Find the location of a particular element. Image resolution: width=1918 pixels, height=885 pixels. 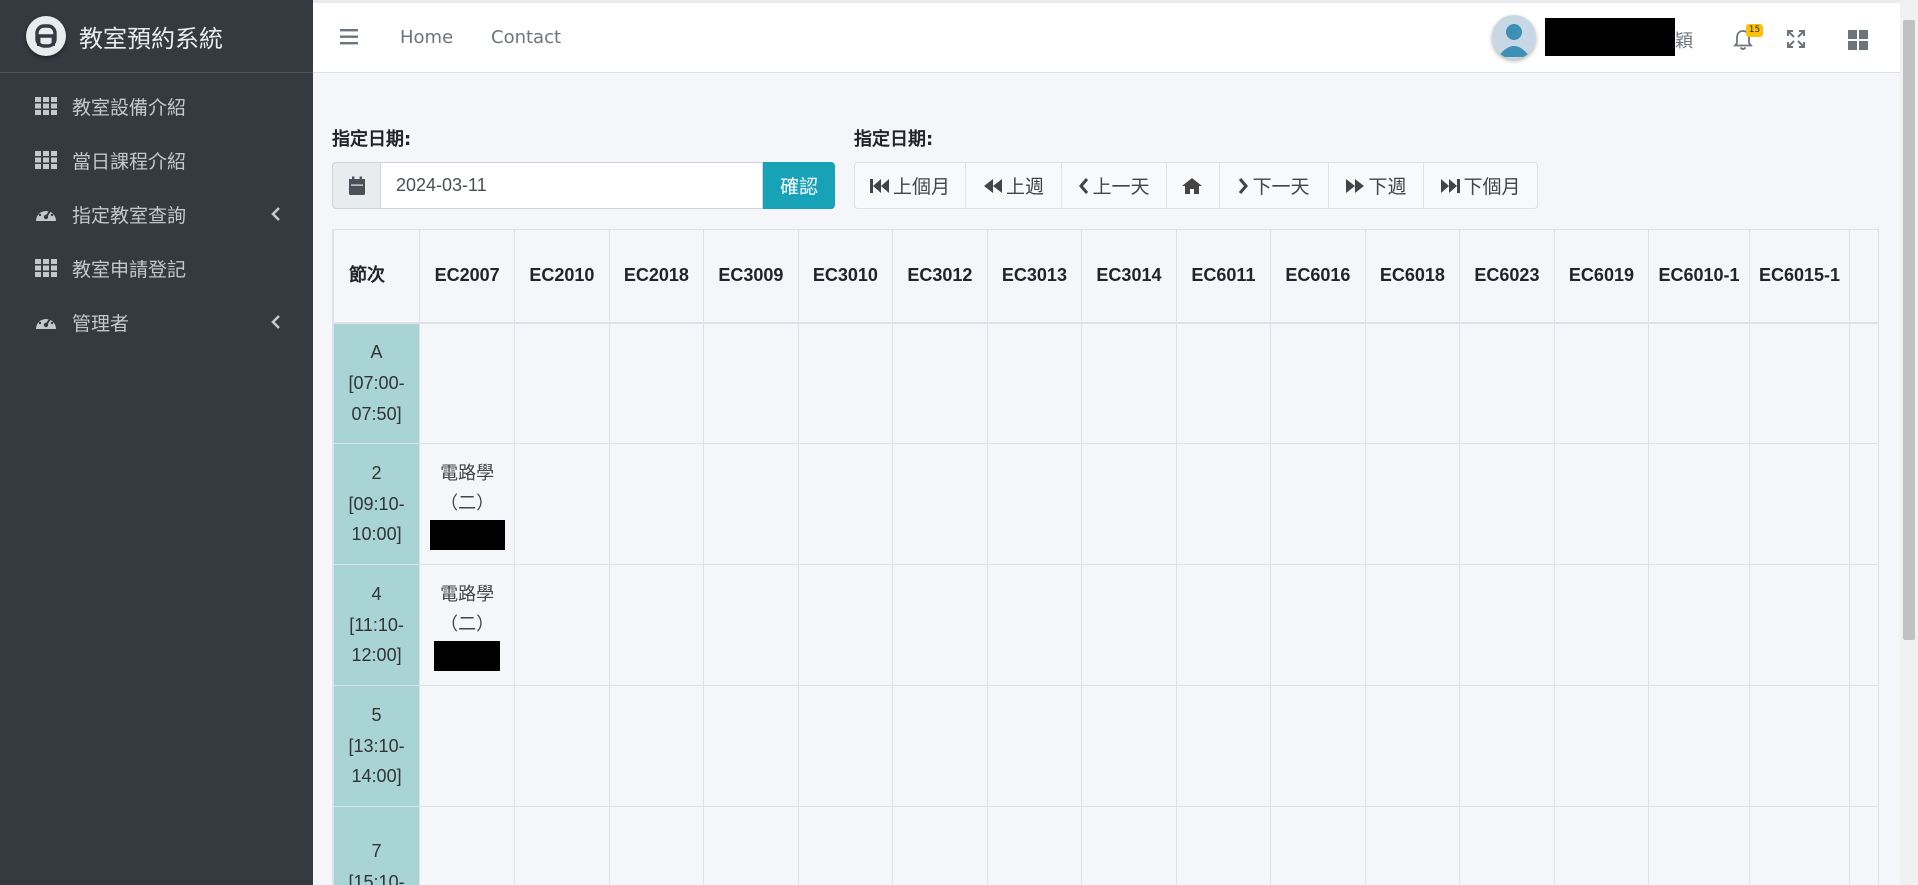

date-input is located at coordinates (572, 185).